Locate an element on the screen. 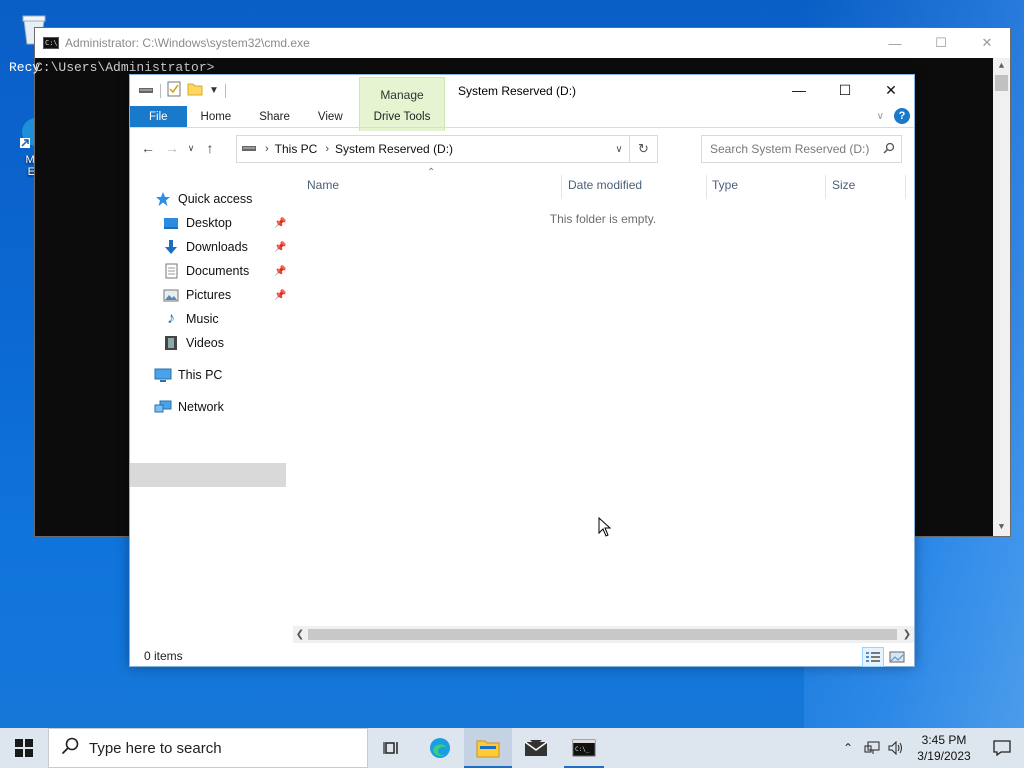  refresh-icon: ↻ is located at coordinates (643, 149).